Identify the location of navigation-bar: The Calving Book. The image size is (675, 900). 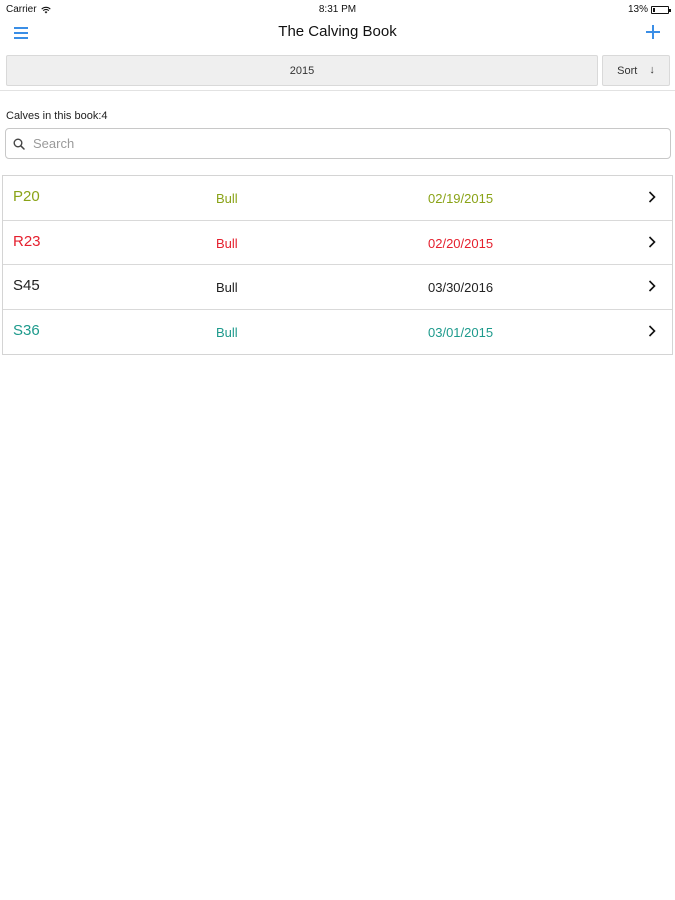
(337, 35).